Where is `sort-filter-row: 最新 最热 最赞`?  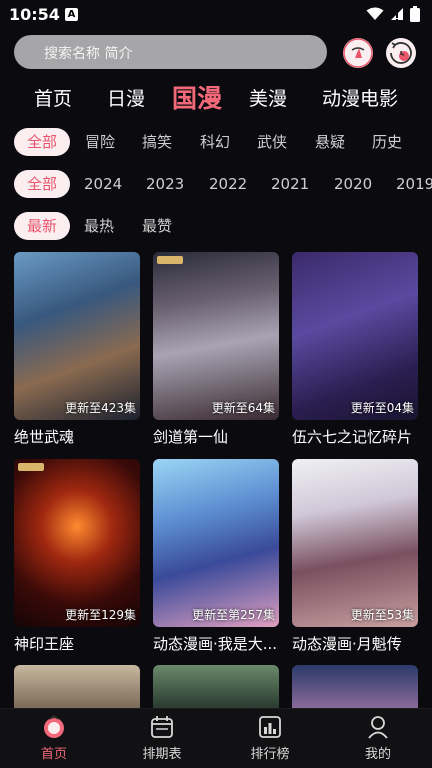
sort-filter-row: 最新 最热 最赞 is located at coordinates (216, 227).